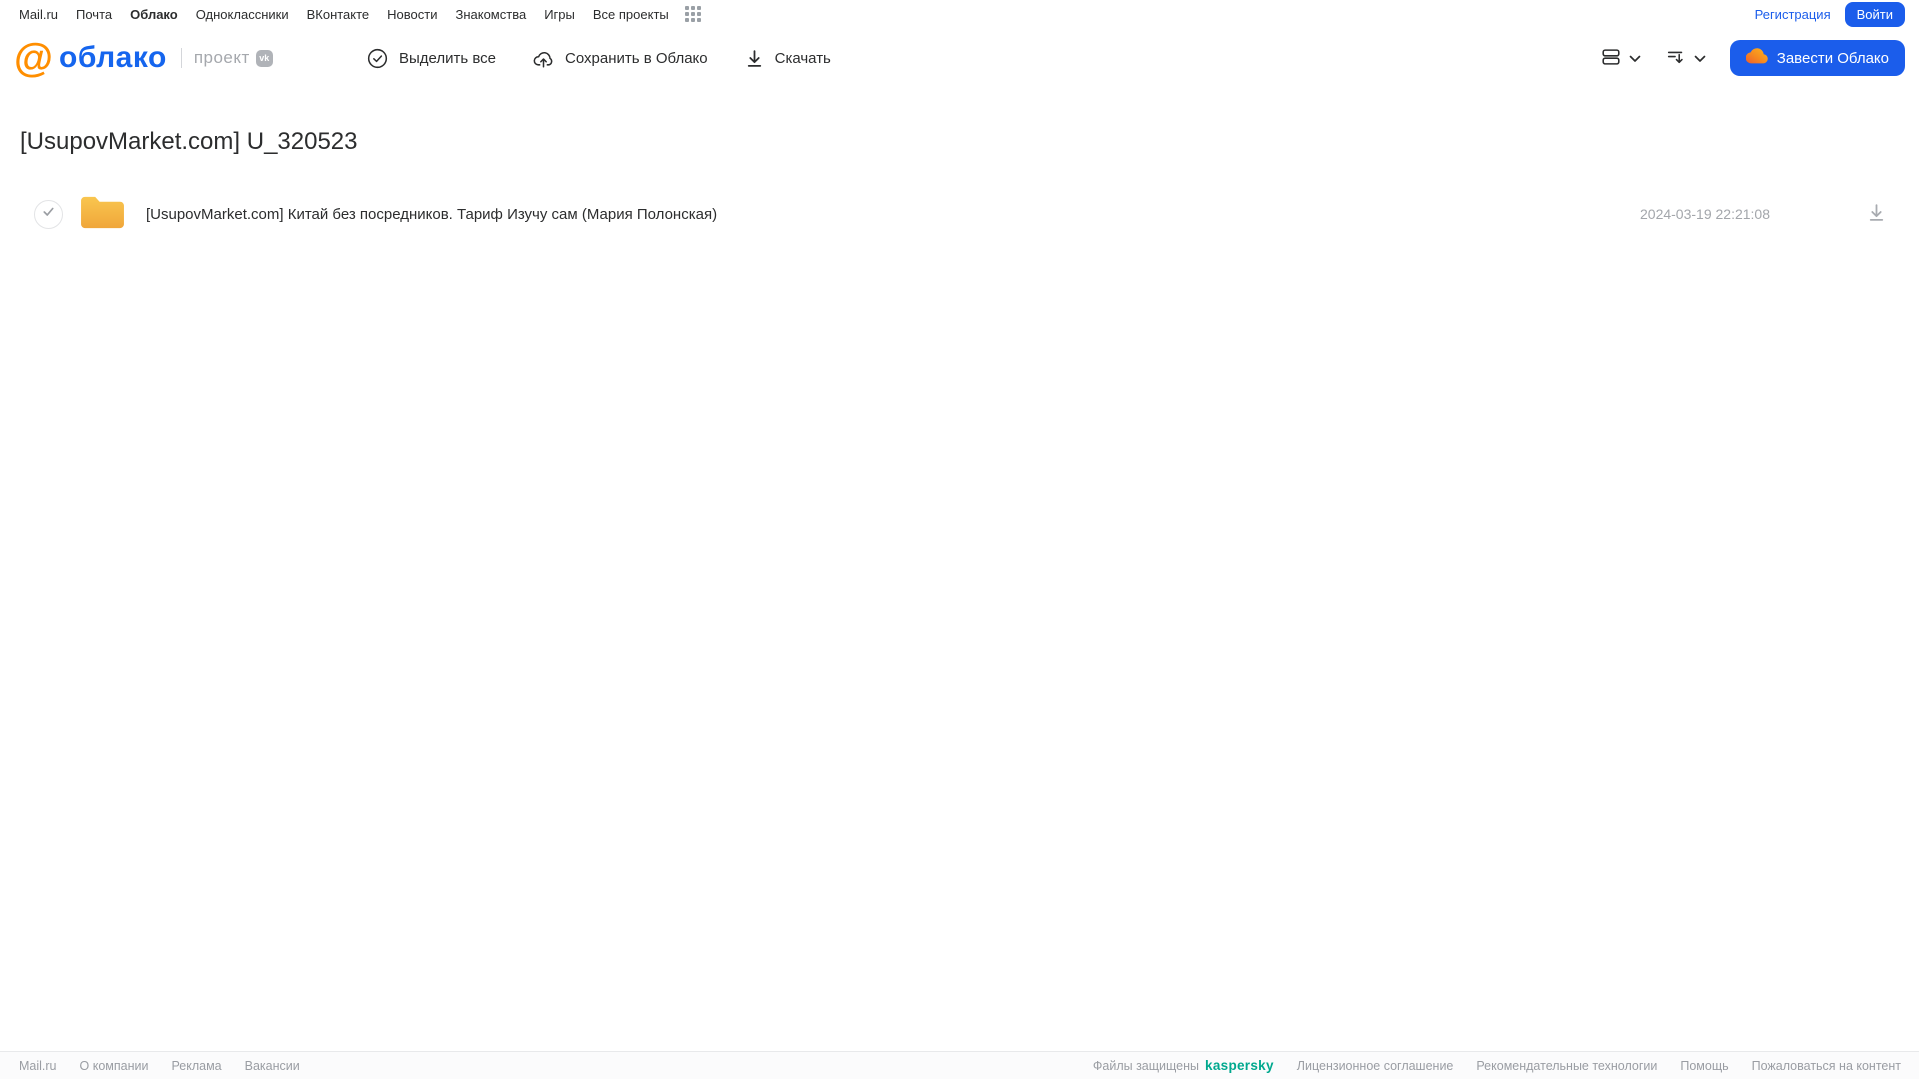 Image resolution: width=1919 pixels, height=1079 pixels. I want to click on footer-link-ads: Реклама, so click(196, 1066).